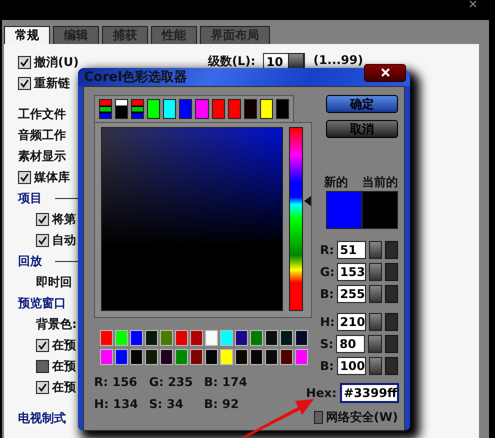  What do you see at coordinates (27, 35) in the screenshot?
I see `tab: 常规` at bounding box center [27, 35].